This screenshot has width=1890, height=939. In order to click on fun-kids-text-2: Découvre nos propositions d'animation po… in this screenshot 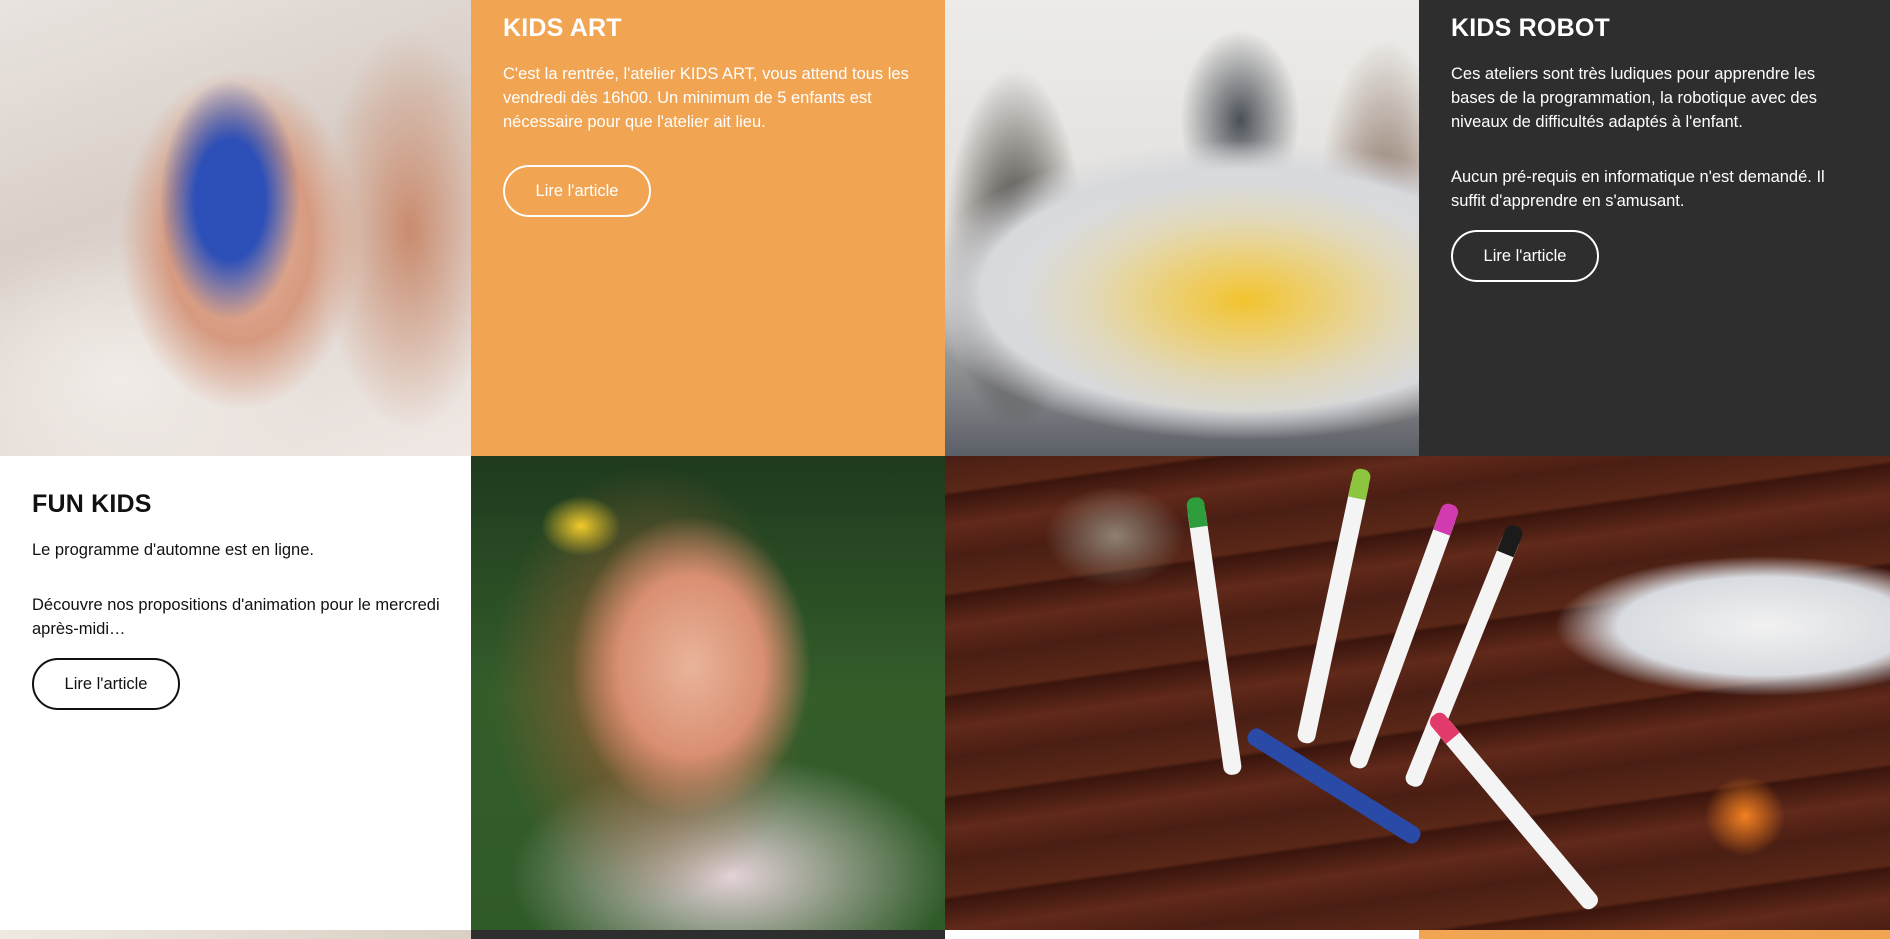, I will do `click(236, 617)`.